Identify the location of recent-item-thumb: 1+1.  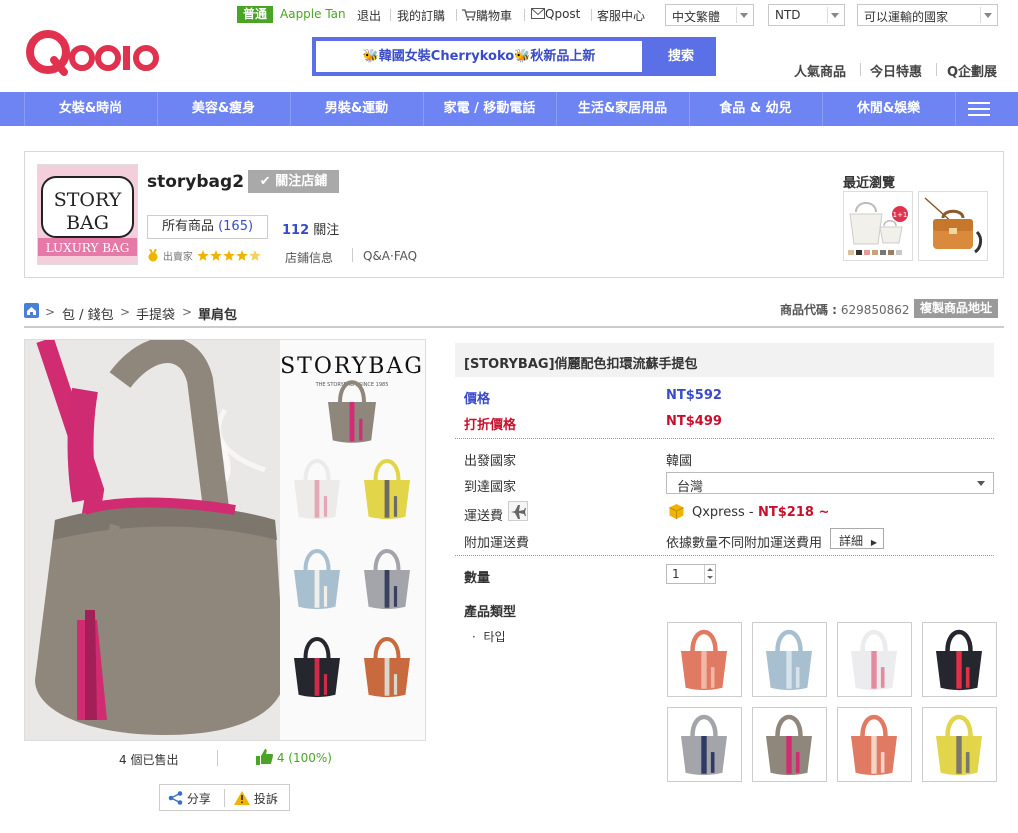
(878, 226).